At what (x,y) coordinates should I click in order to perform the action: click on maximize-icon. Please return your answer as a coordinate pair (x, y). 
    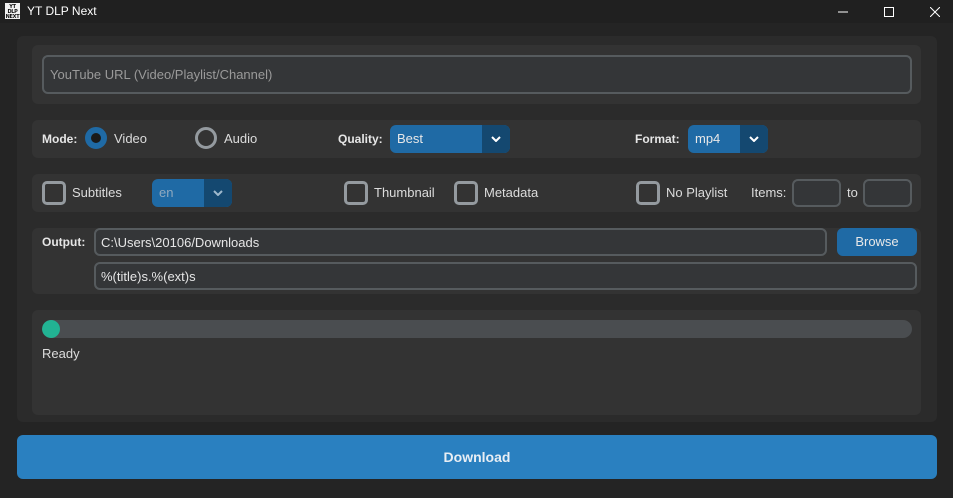
    Looking at the image, I should click on (889, 11).